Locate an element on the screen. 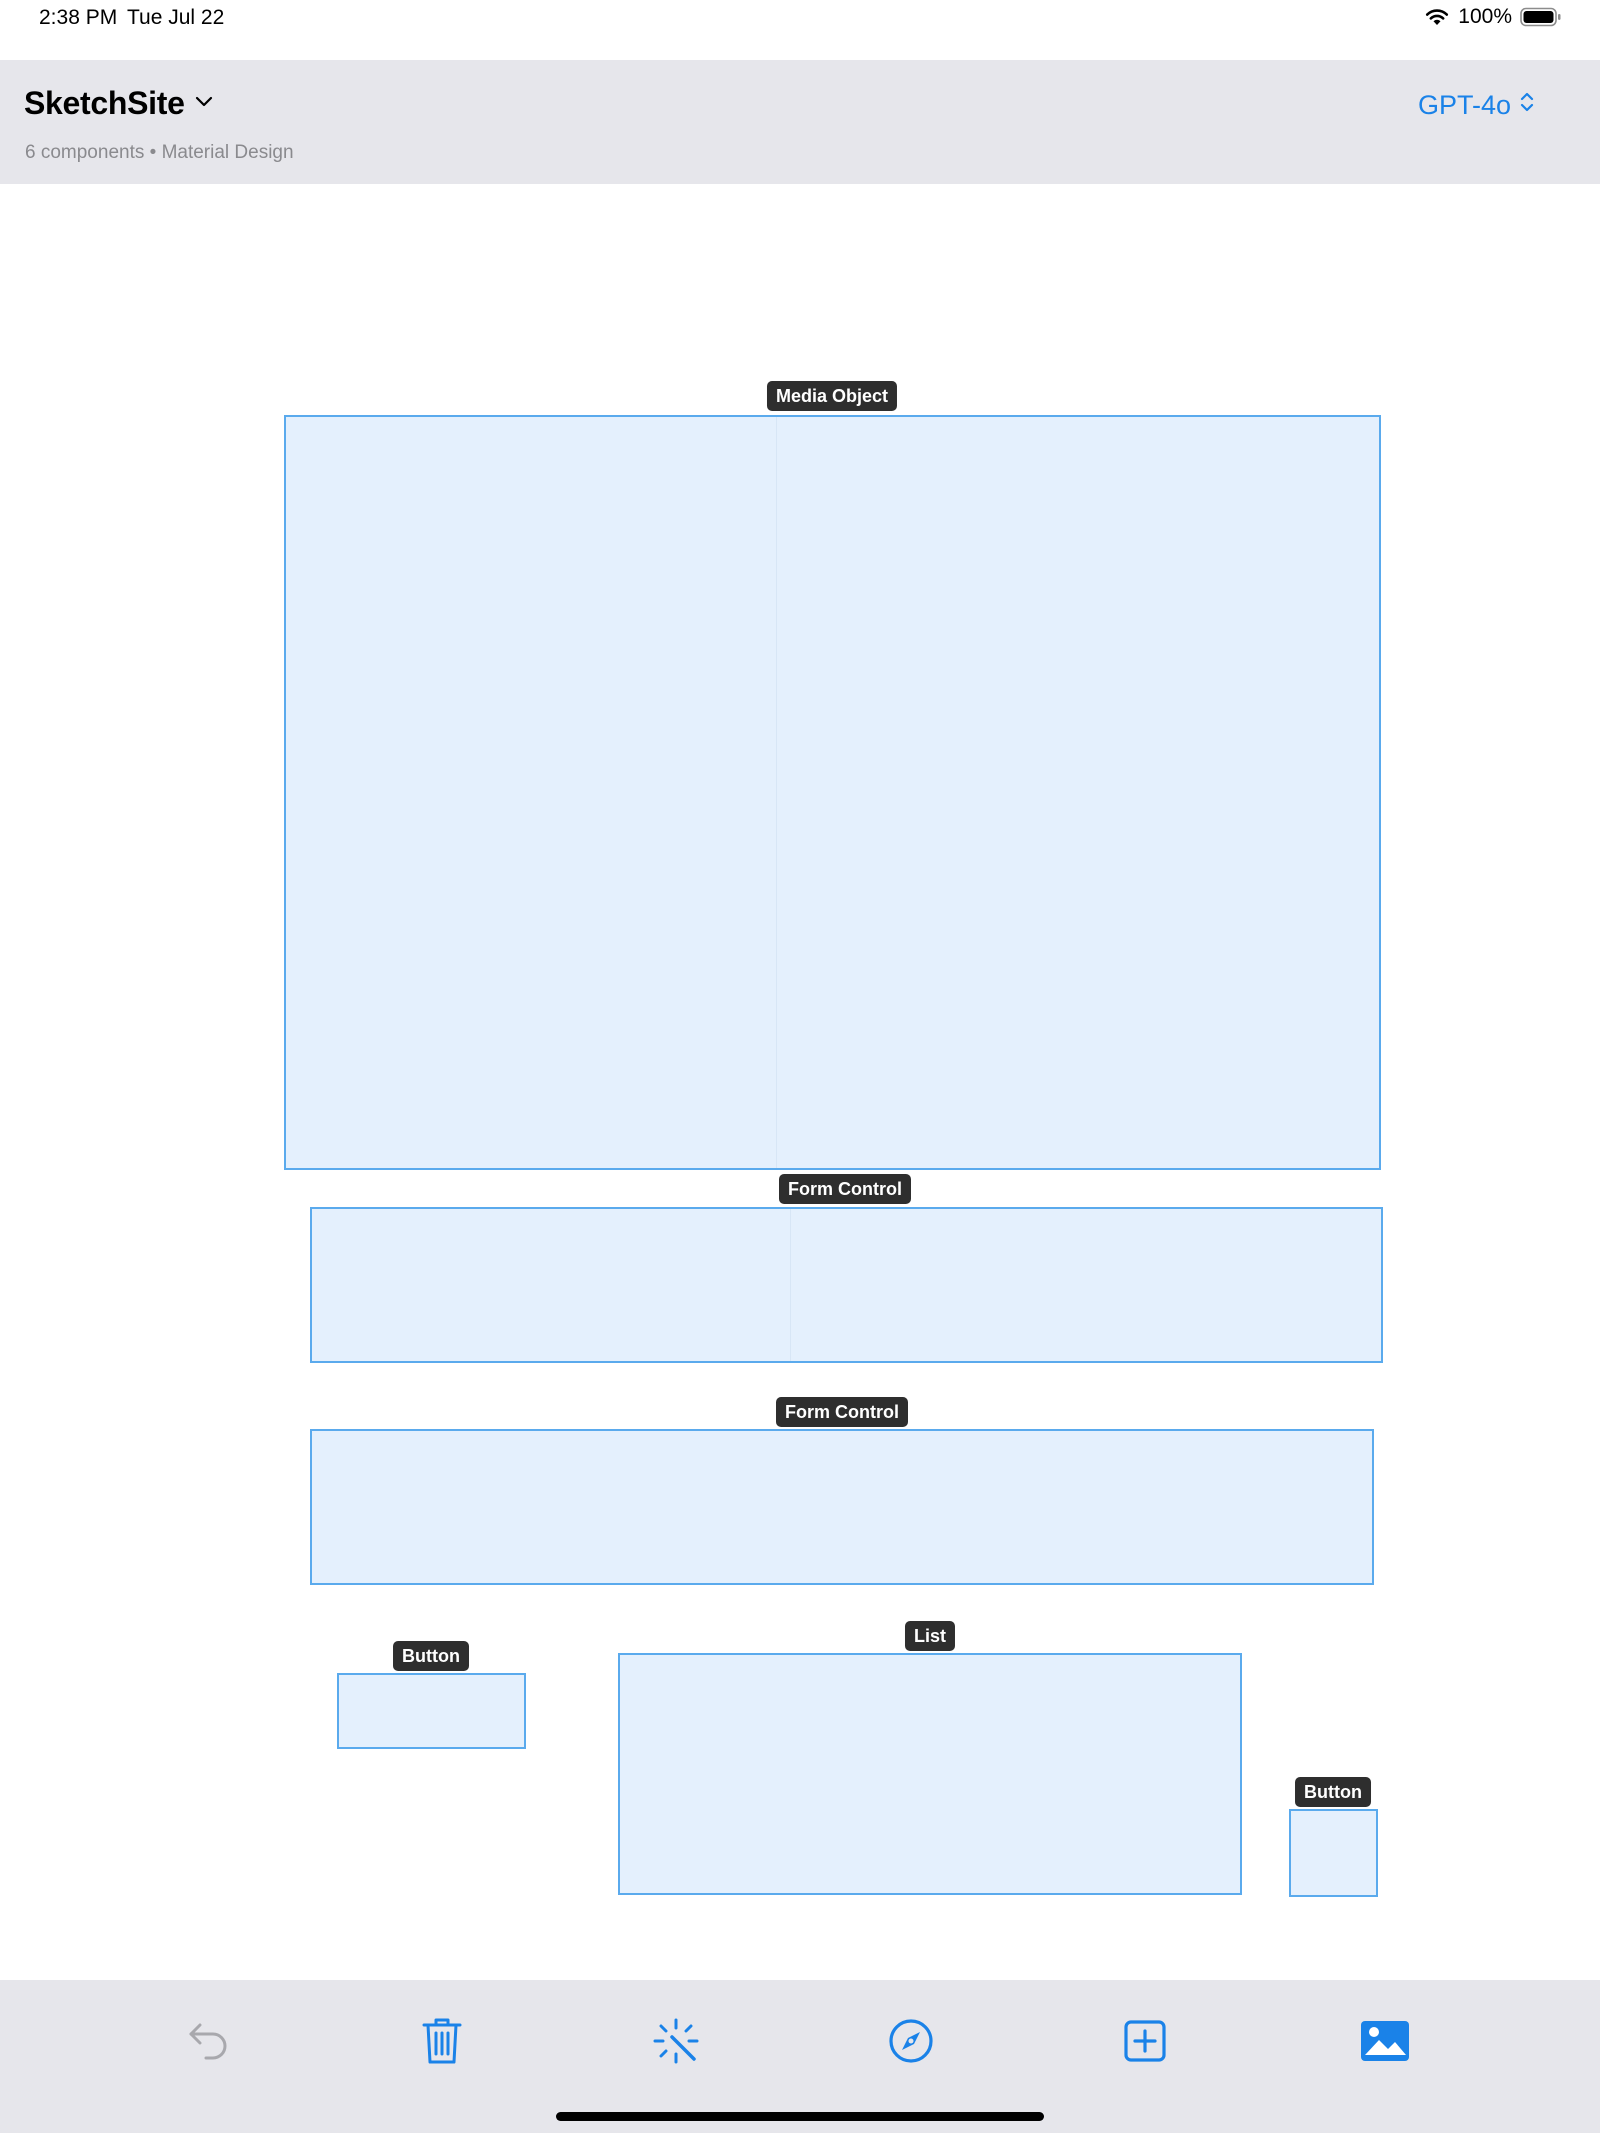 The height and width of the screenshot is (2133, 1600). delete-button is located at coordinates (442, 2043).